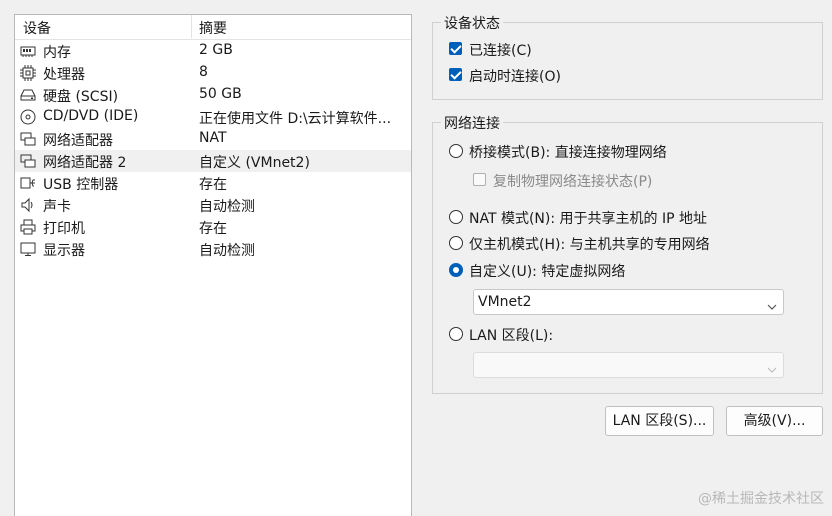 The height and width of the screenshot is (516, 832). Describe the element at coordinates (761, 499) in the screenshot. I see `watermark-text: @稀土掘金技术社区` at that location.